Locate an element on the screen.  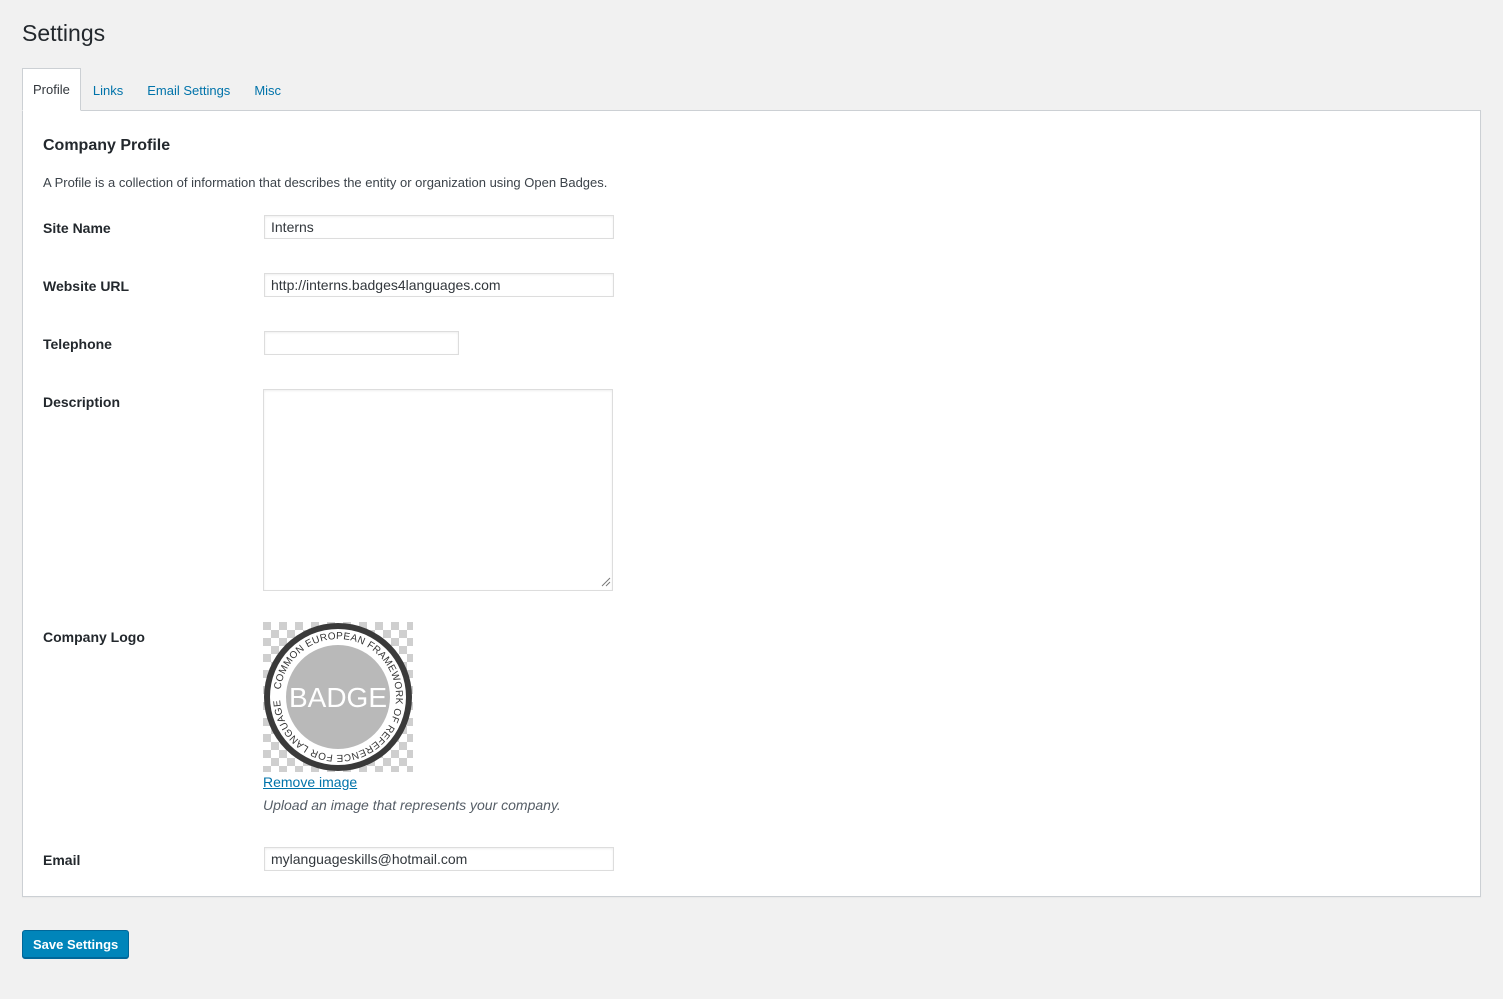
email-input is located at coordinates (439, 859).